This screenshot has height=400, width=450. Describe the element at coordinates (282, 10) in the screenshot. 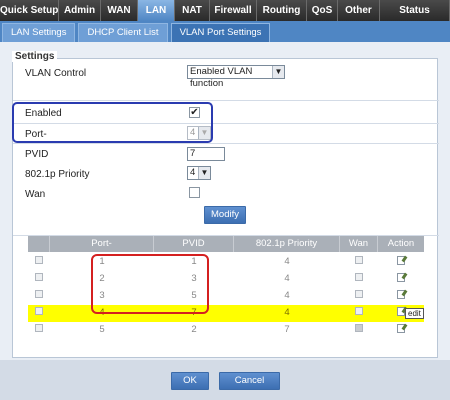

I see `tab-routing: Routing` at that location.